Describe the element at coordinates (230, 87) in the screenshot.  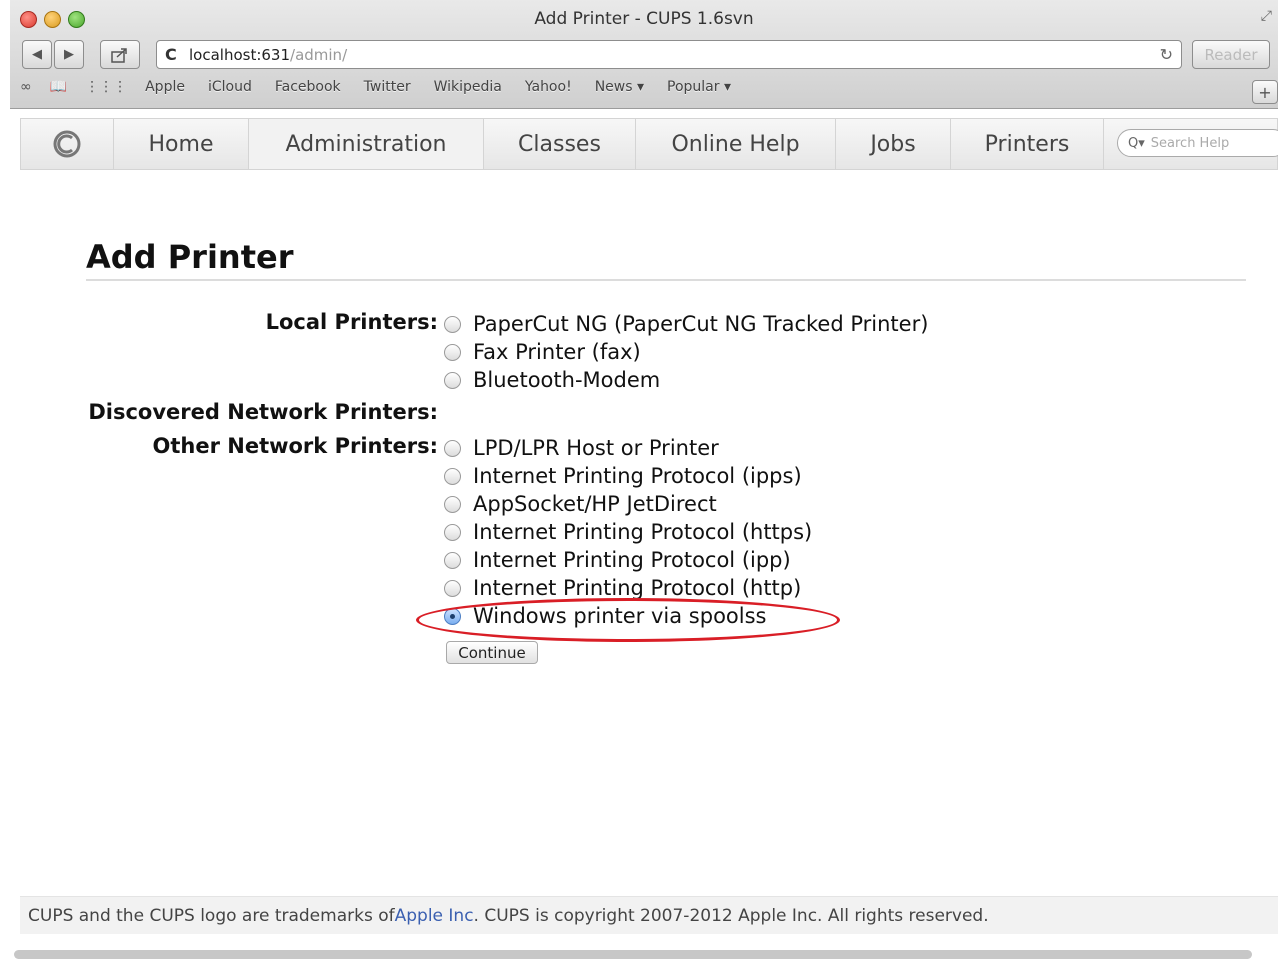
I see `bookmark-icloud: iCloud` at that location.